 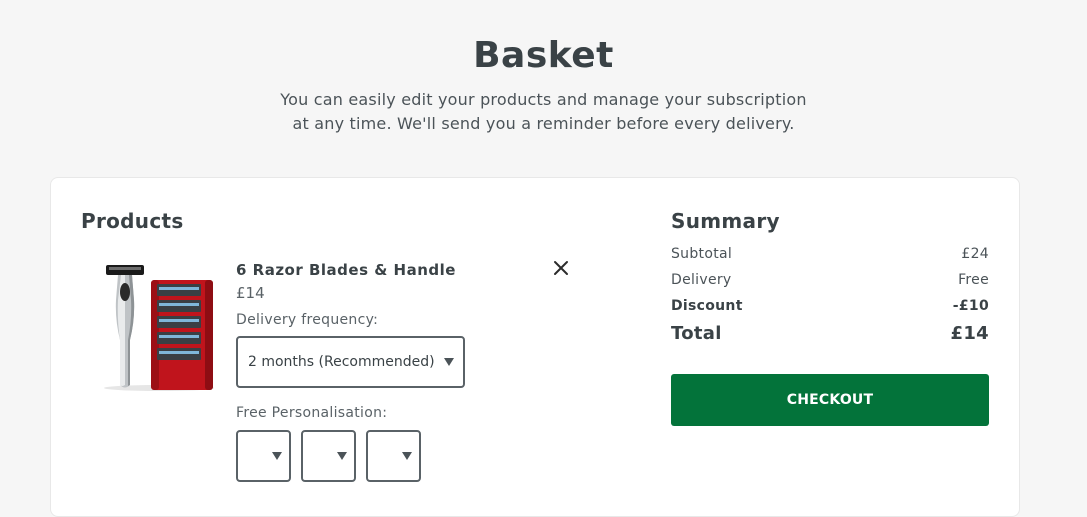 I want to click on remove-item-button, so click(x=561, y=268).